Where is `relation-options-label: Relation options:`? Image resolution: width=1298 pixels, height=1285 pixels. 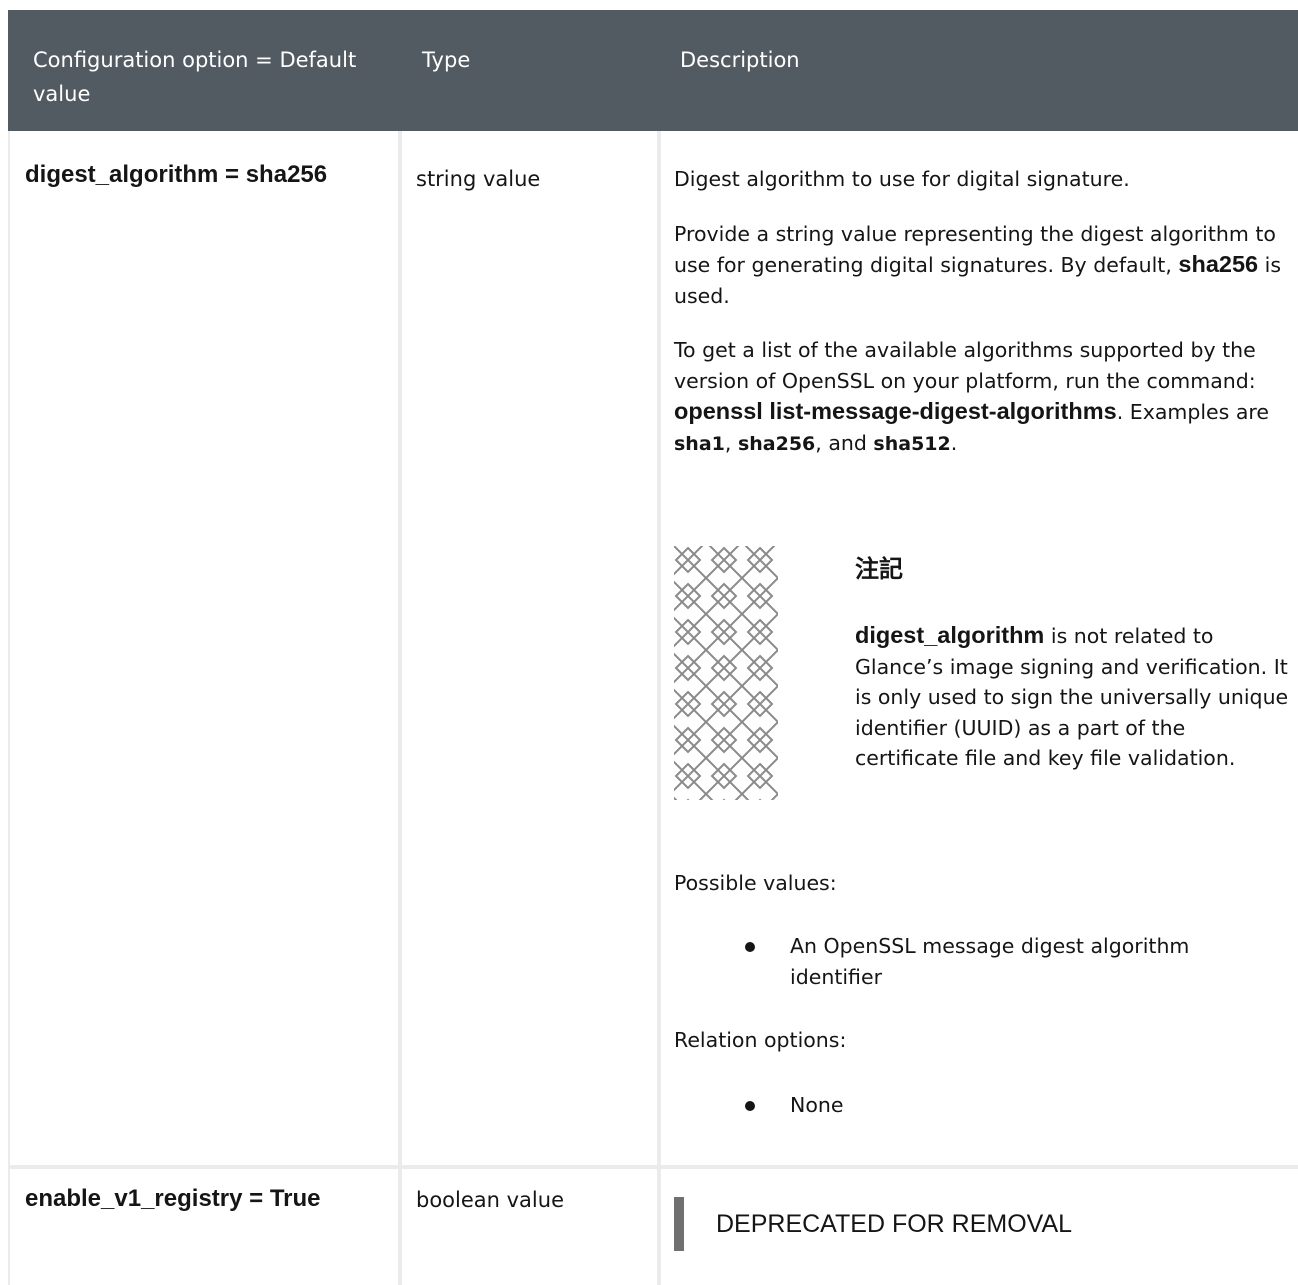 relation-options-label: Relation options: is located at coordinates (760, 1040).